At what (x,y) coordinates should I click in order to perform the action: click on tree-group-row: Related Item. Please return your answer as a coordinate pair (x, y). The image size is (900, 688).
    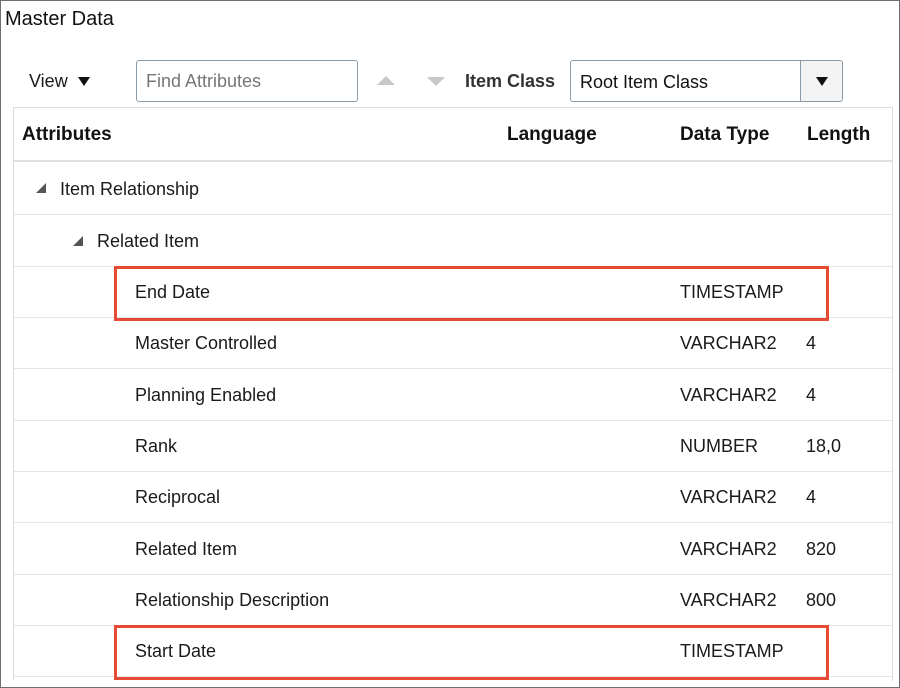
    Looking at the image, I should click on (453, 241).